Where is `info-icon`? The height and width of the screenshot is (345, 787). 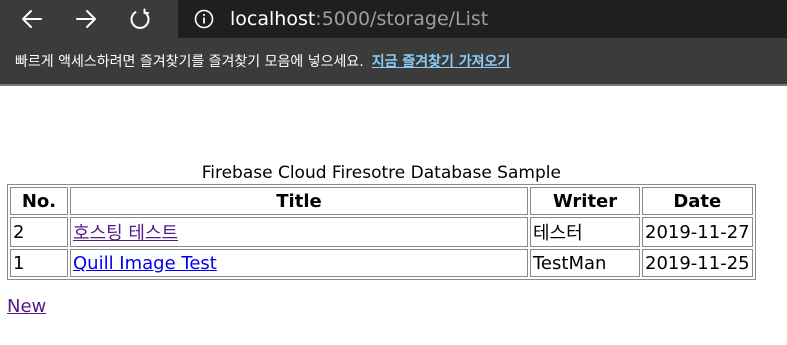
info-icon is located at coordinates (204, 19).